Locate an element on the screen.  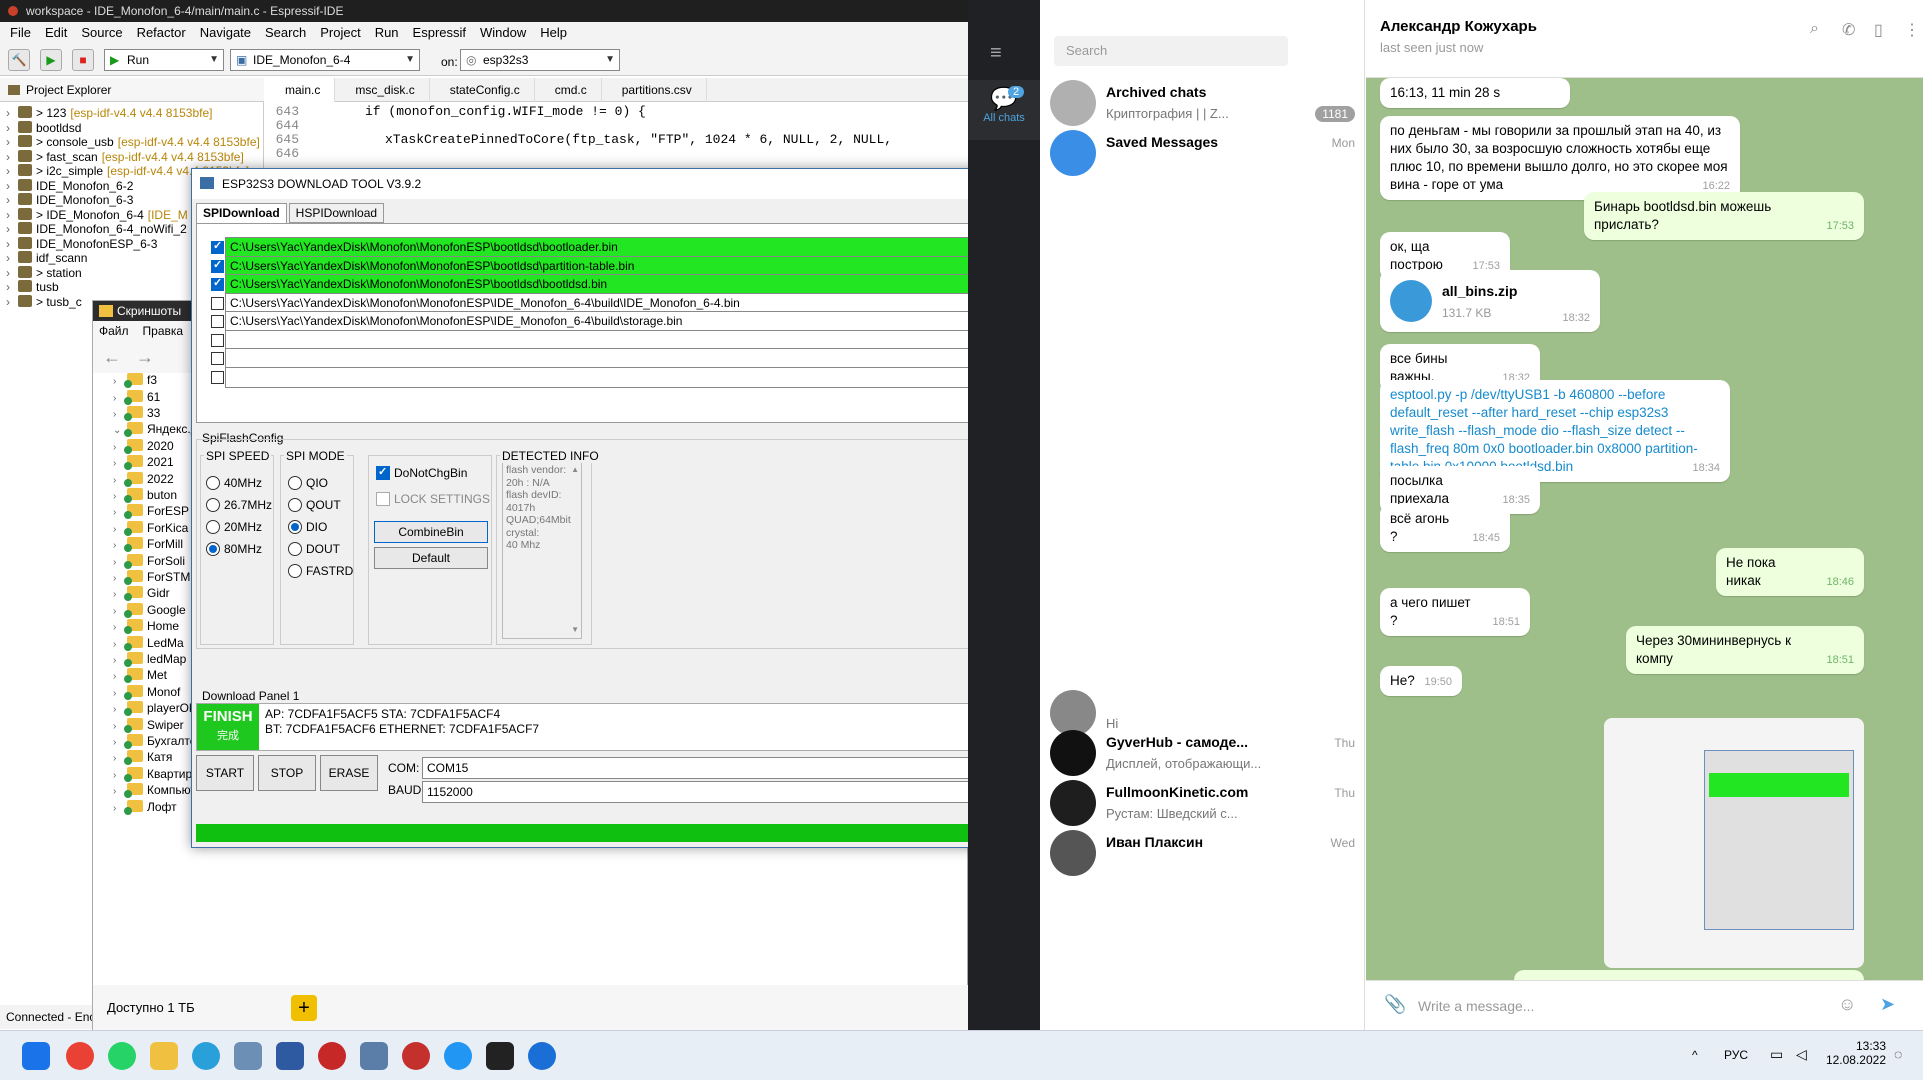
radio-40mhz: 40MHz is located at coordinates (234, 483).